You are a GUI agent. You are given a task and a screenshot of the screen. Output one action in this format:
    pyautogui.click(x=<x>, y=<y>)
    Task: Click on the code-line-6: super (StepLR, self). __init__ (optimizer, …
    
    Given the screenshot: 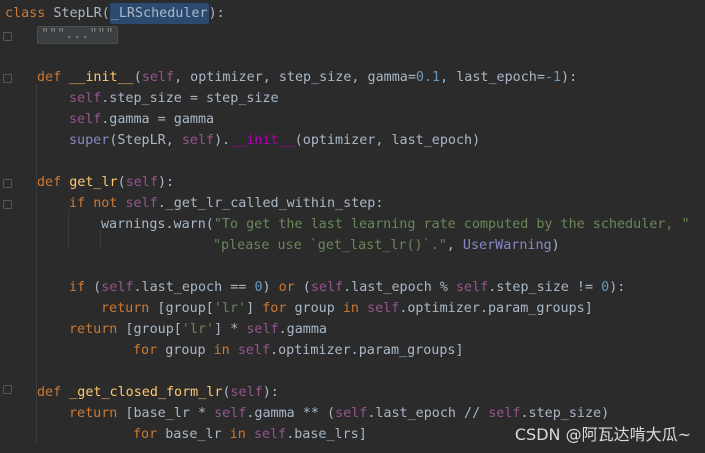 What is the action you would take?
    pyautogui.click(x=274, y=140)
    